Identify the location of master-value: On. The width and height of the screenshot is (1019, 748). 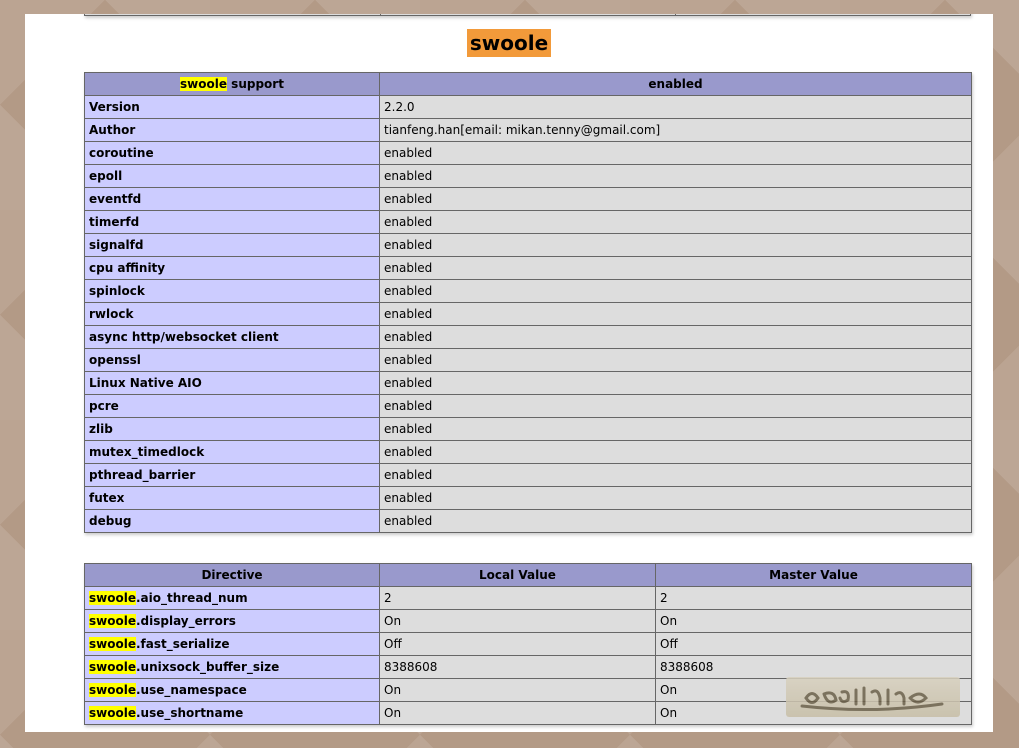
(813, 621).